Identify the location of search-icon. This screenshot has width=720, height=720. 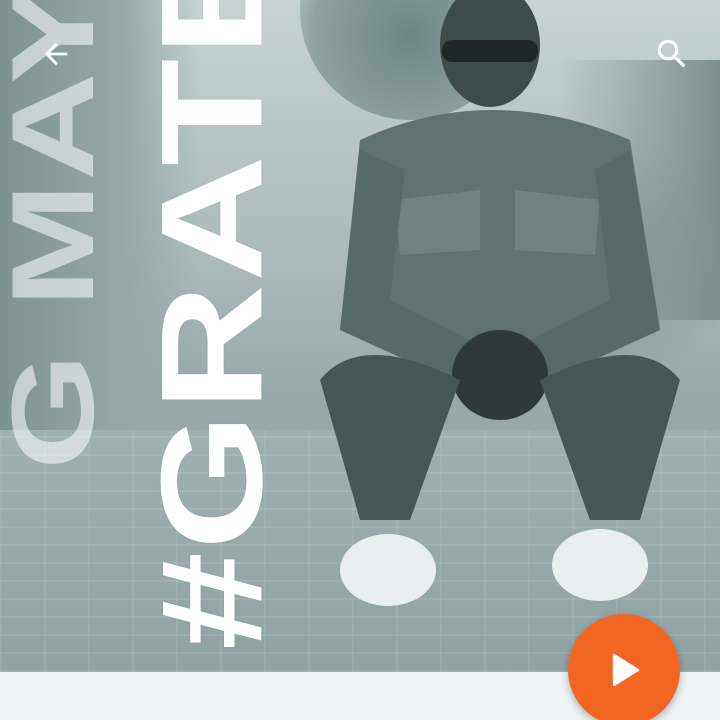
(671, 53).